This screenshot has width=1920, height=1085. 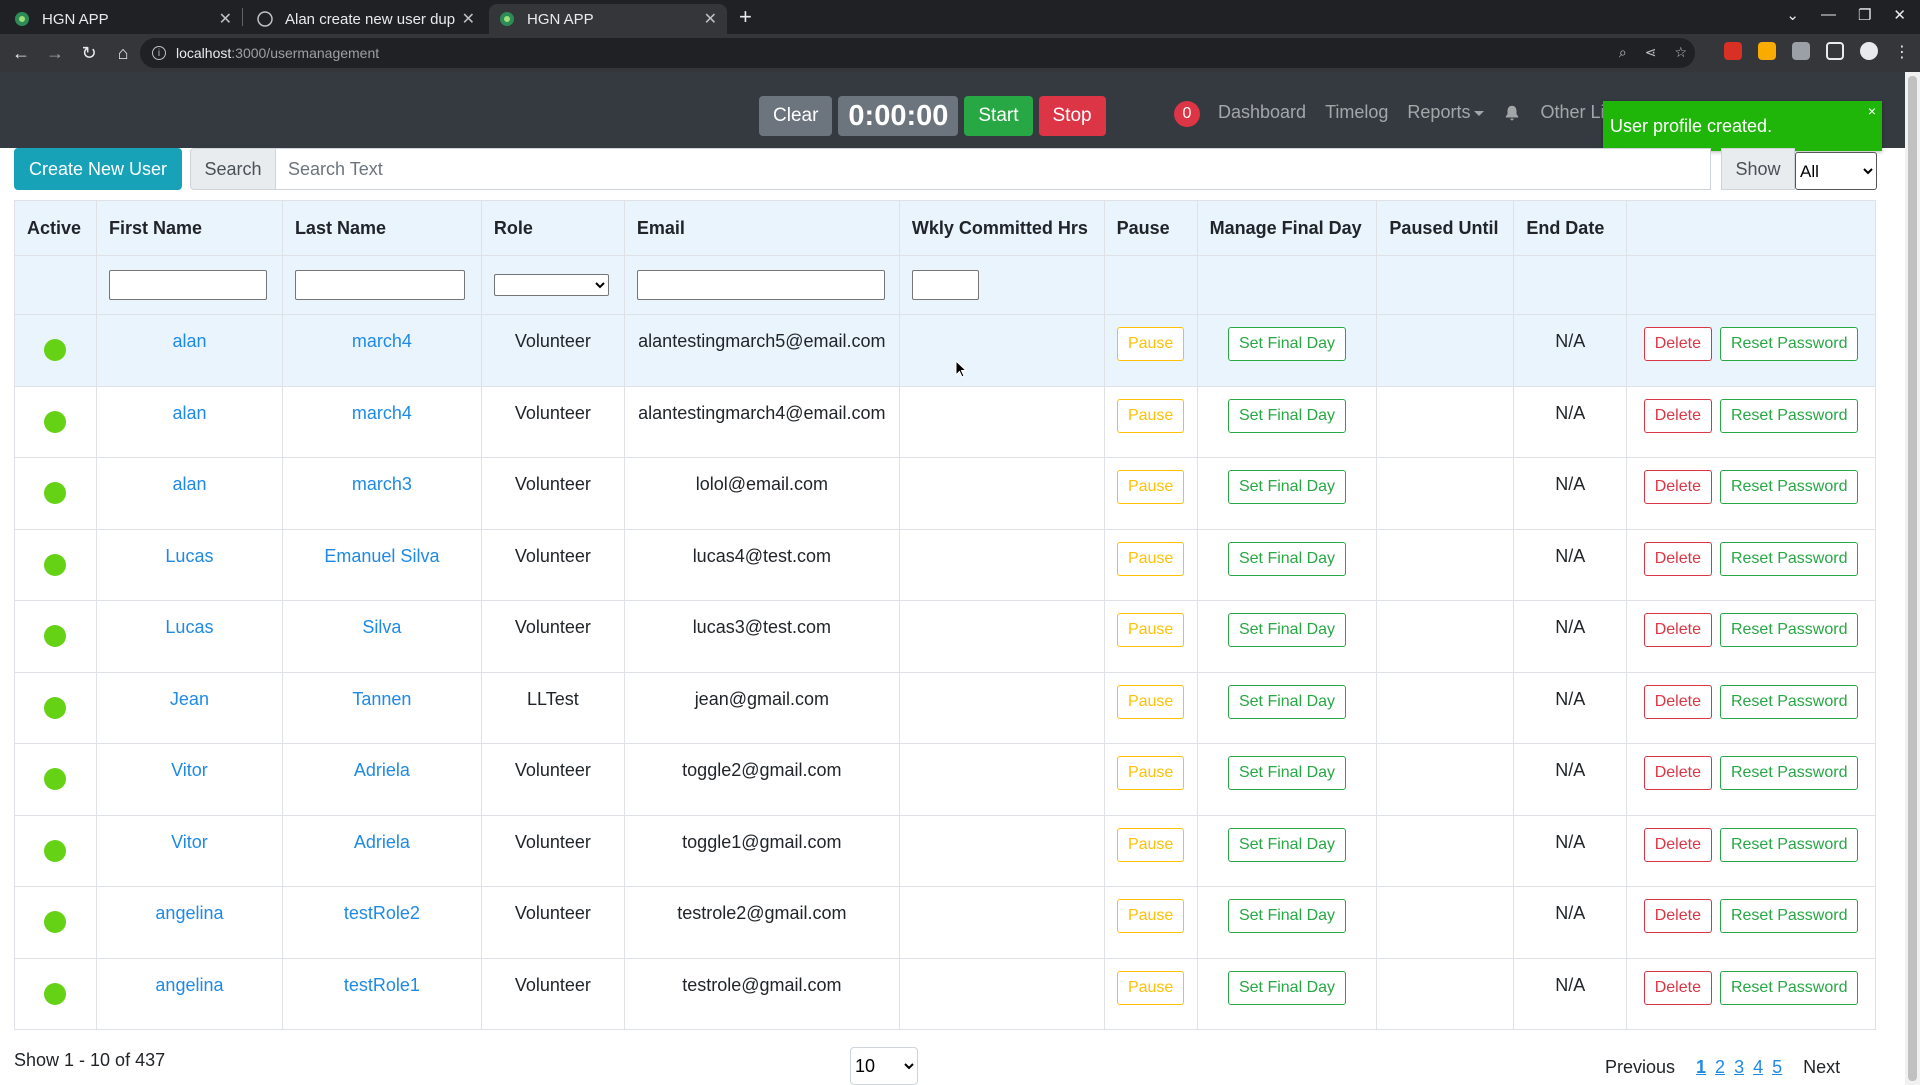 What do you see at coordinates (381, 699) in the screenshot?
I see `last-name-link: Tannen` at bounding box center [381, 699].